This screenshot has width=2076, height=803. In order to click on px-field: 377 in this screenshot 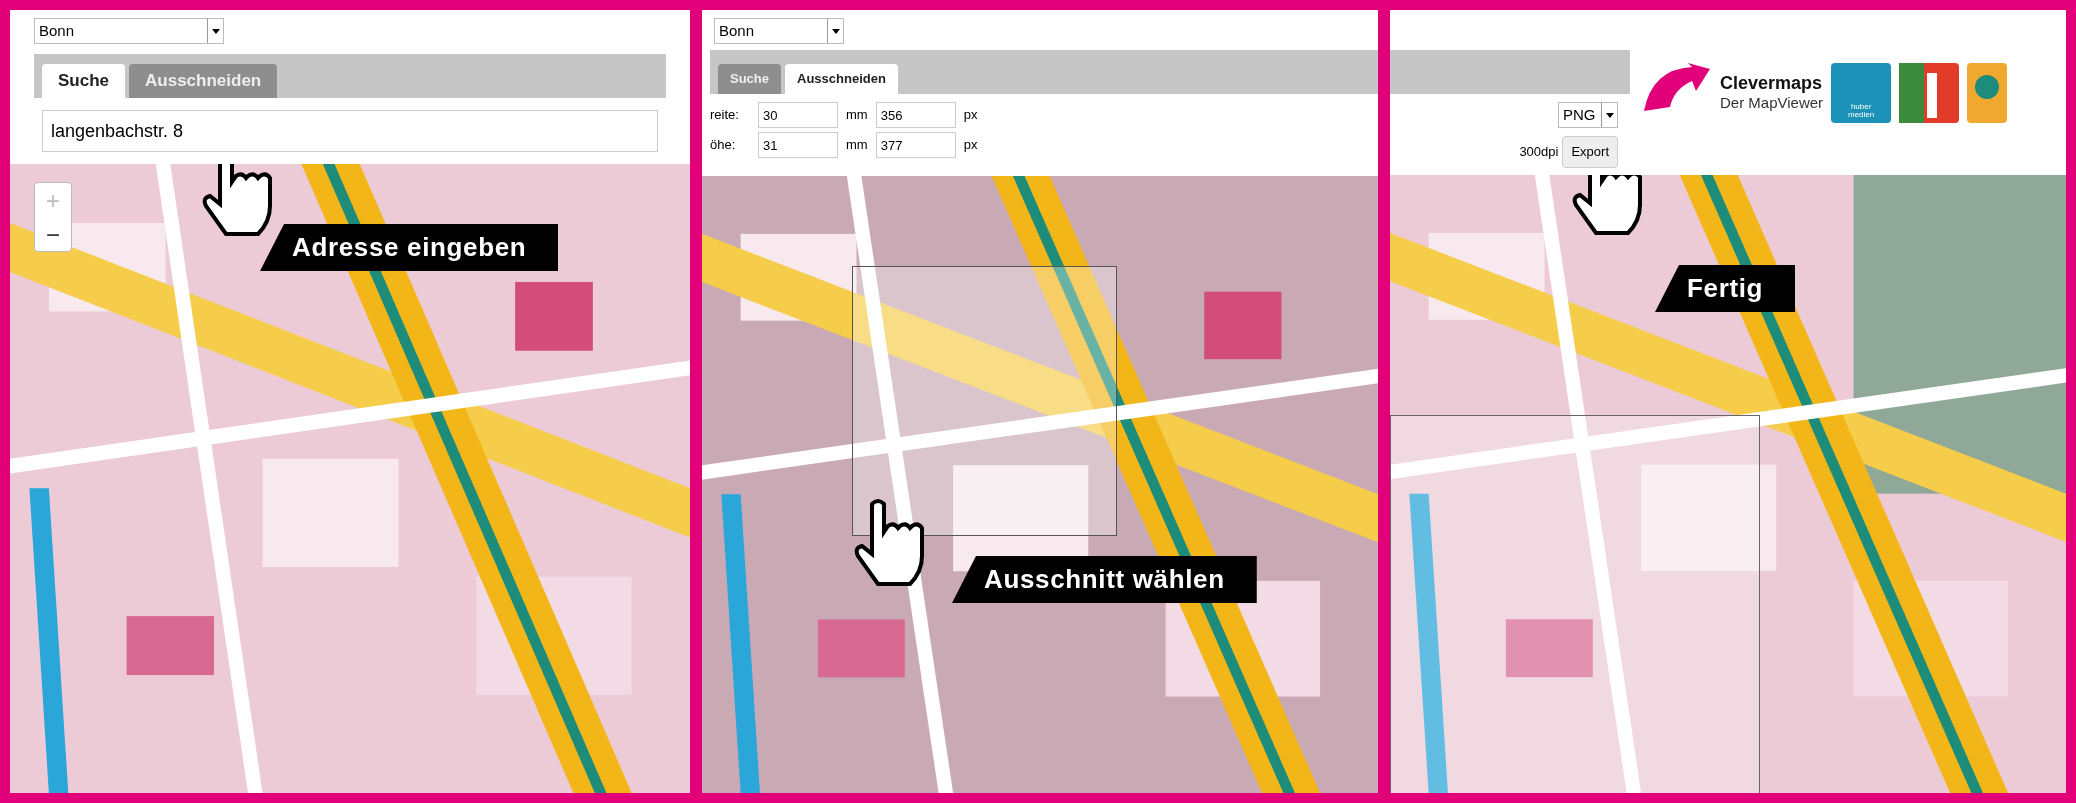, I will do `click(915, 145)`.